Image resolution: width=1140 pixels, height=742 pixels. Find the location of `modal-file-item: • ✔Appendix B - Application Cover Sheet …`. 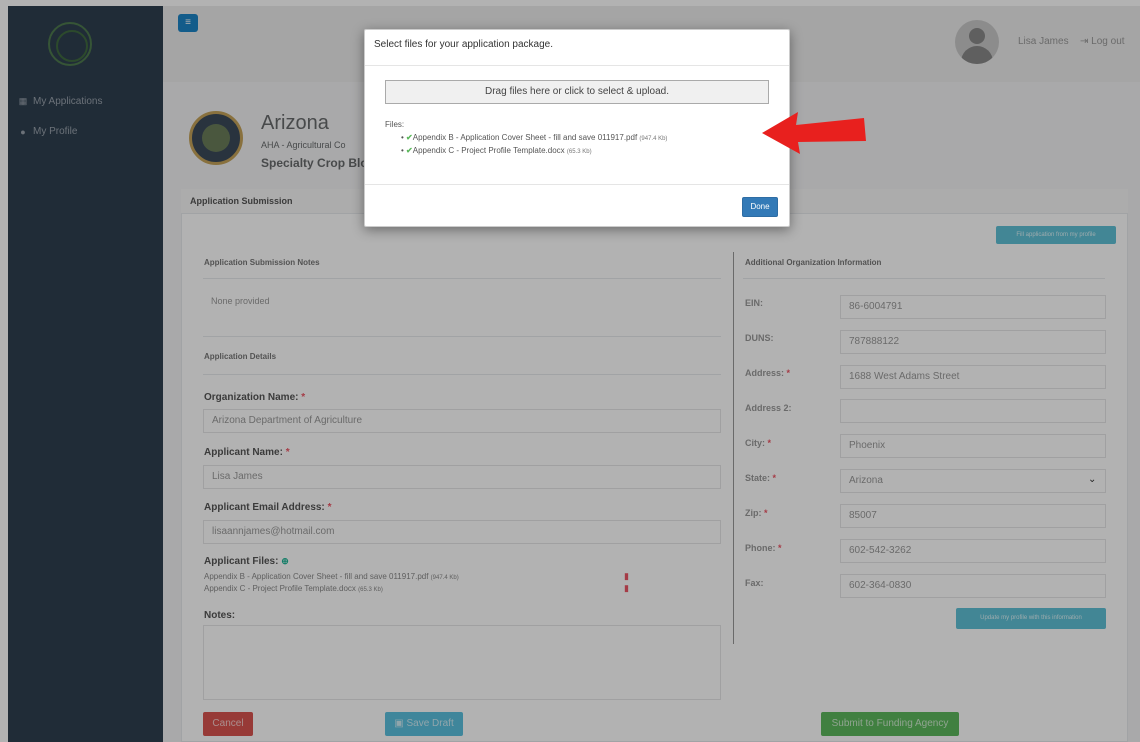

modal-file-item: • ✔Appendix B - Application Cover Sheet … is located at coordinates (534, 137).